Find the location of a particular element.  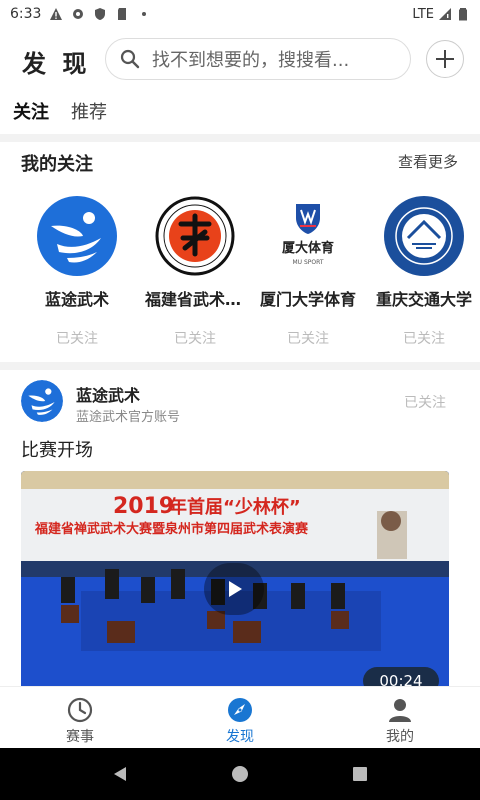

status-time: 6:33 is located at coordinates (26, 14).